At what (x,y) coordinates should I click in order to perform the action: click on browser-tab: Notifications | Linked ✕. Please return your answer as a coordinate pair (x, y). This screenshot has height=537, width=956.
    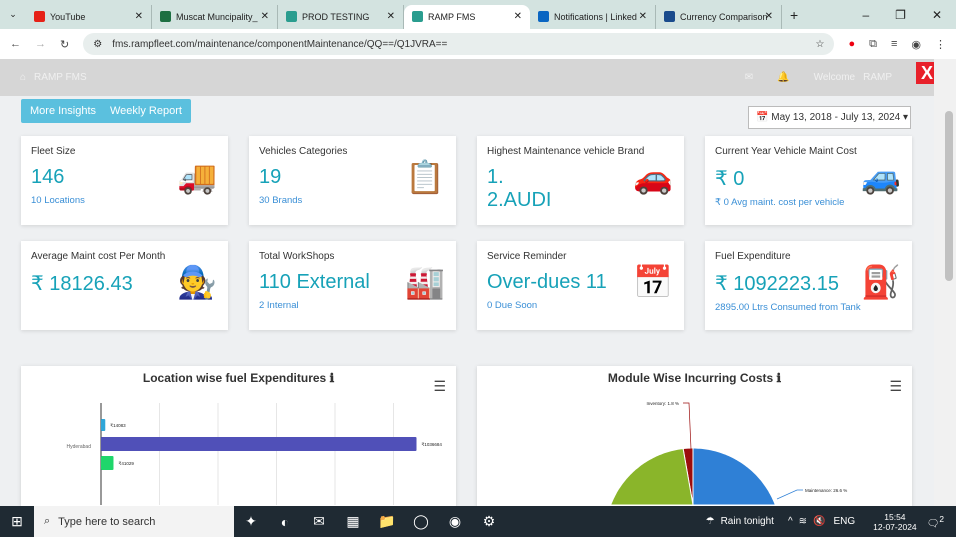
    Looking at the image, I should click on (593, 16).